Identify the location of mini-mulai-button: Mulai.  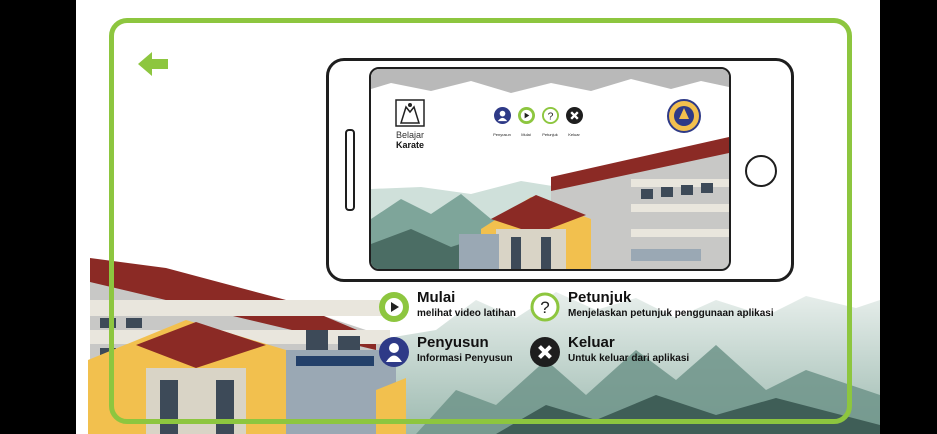
(526, 122).